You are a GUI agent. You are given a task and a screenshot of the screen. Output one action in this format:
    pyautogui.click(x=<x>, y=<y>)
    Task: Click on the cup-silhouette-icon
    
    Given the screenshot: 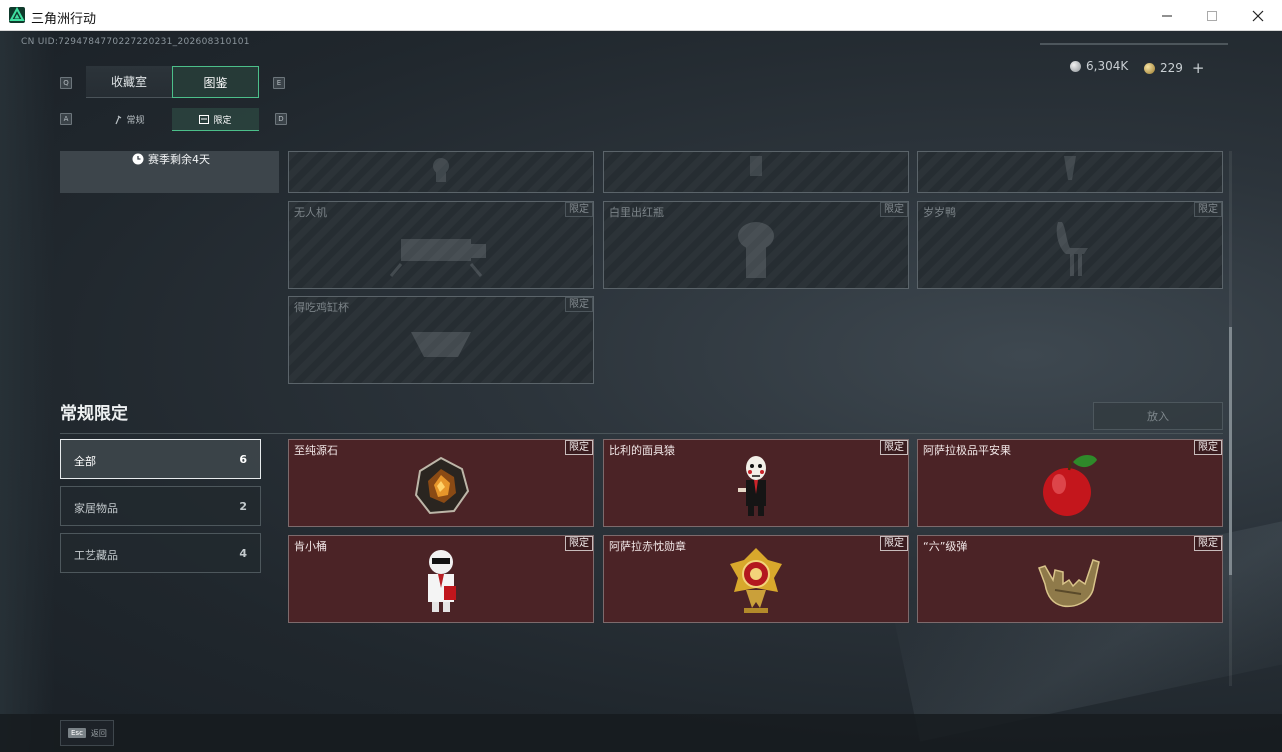 What is the action you would take?
    pyautogui.click(x=441, y=344)
    